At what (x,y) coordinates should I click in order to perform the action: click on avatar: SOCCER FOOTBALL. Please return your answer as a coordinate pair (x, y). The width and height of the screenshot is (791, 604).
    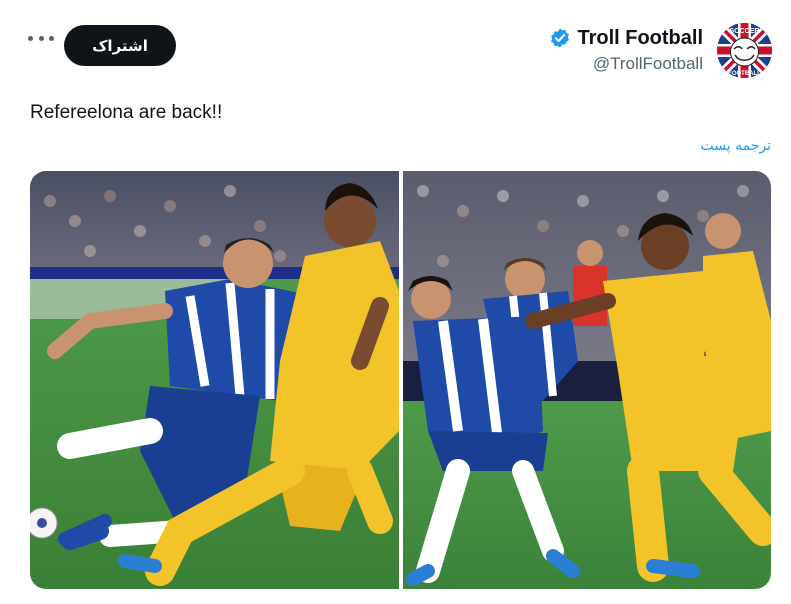
    Looking at the image, I should click on (744, 50).